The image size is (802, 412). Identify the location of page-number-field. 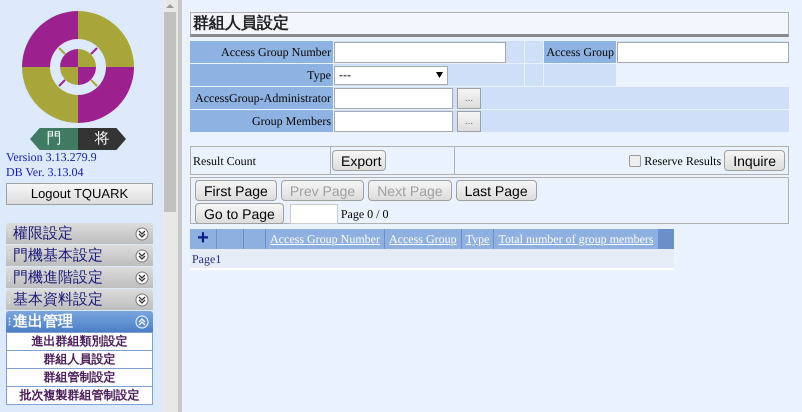
(314, 214).